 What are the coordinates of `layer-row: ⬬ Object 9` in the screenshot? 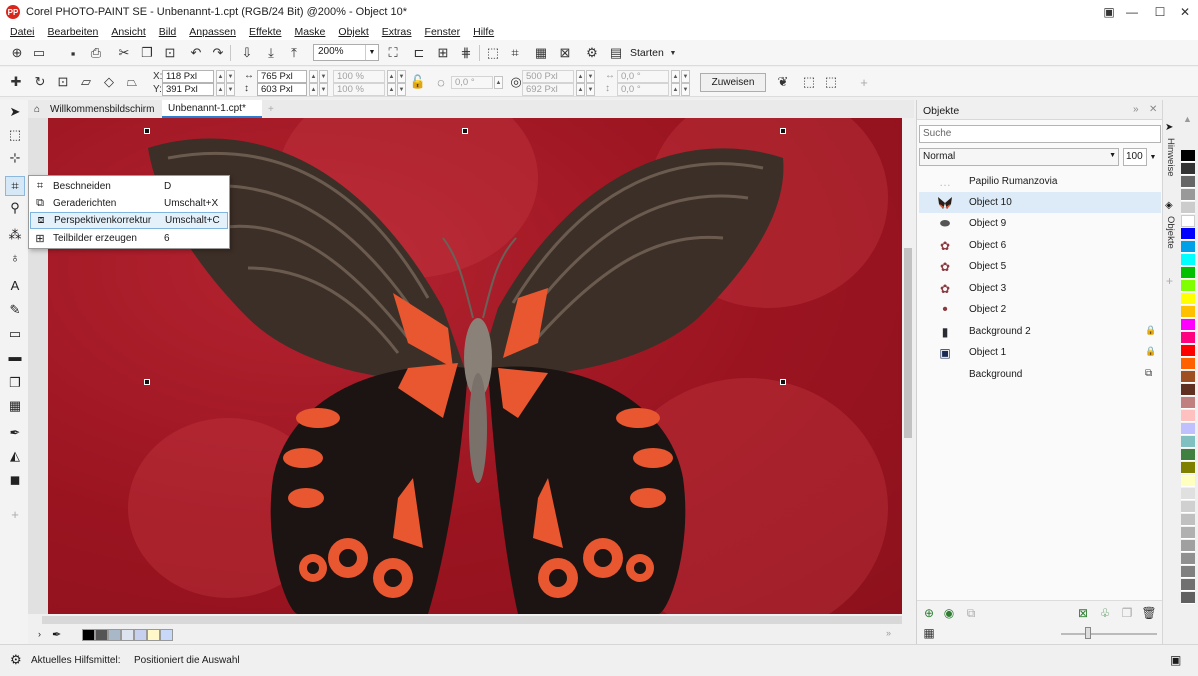 It's located at (1040, 223).